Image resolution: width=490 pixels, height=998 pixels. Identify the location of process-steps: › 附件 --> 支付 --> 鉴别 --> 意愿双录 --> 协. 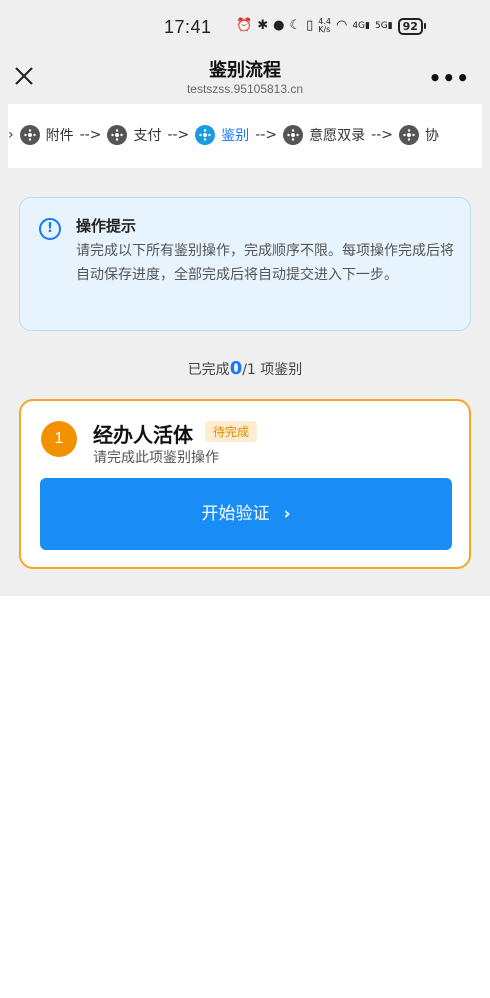
(245, 136).